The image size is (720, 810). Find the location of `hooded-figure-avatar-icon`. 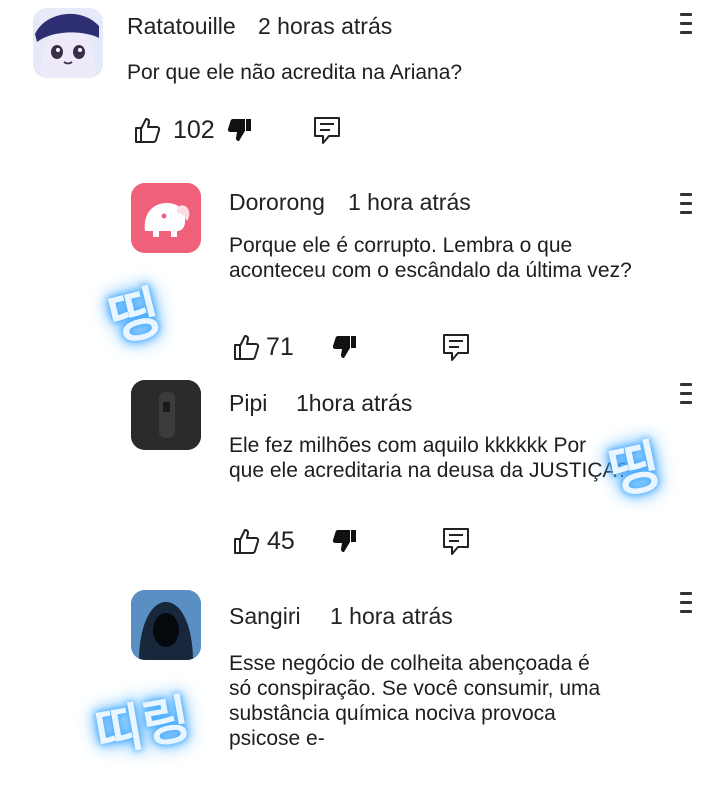

hooded-figure-avatar-icon is located at coordinates (166, 625).